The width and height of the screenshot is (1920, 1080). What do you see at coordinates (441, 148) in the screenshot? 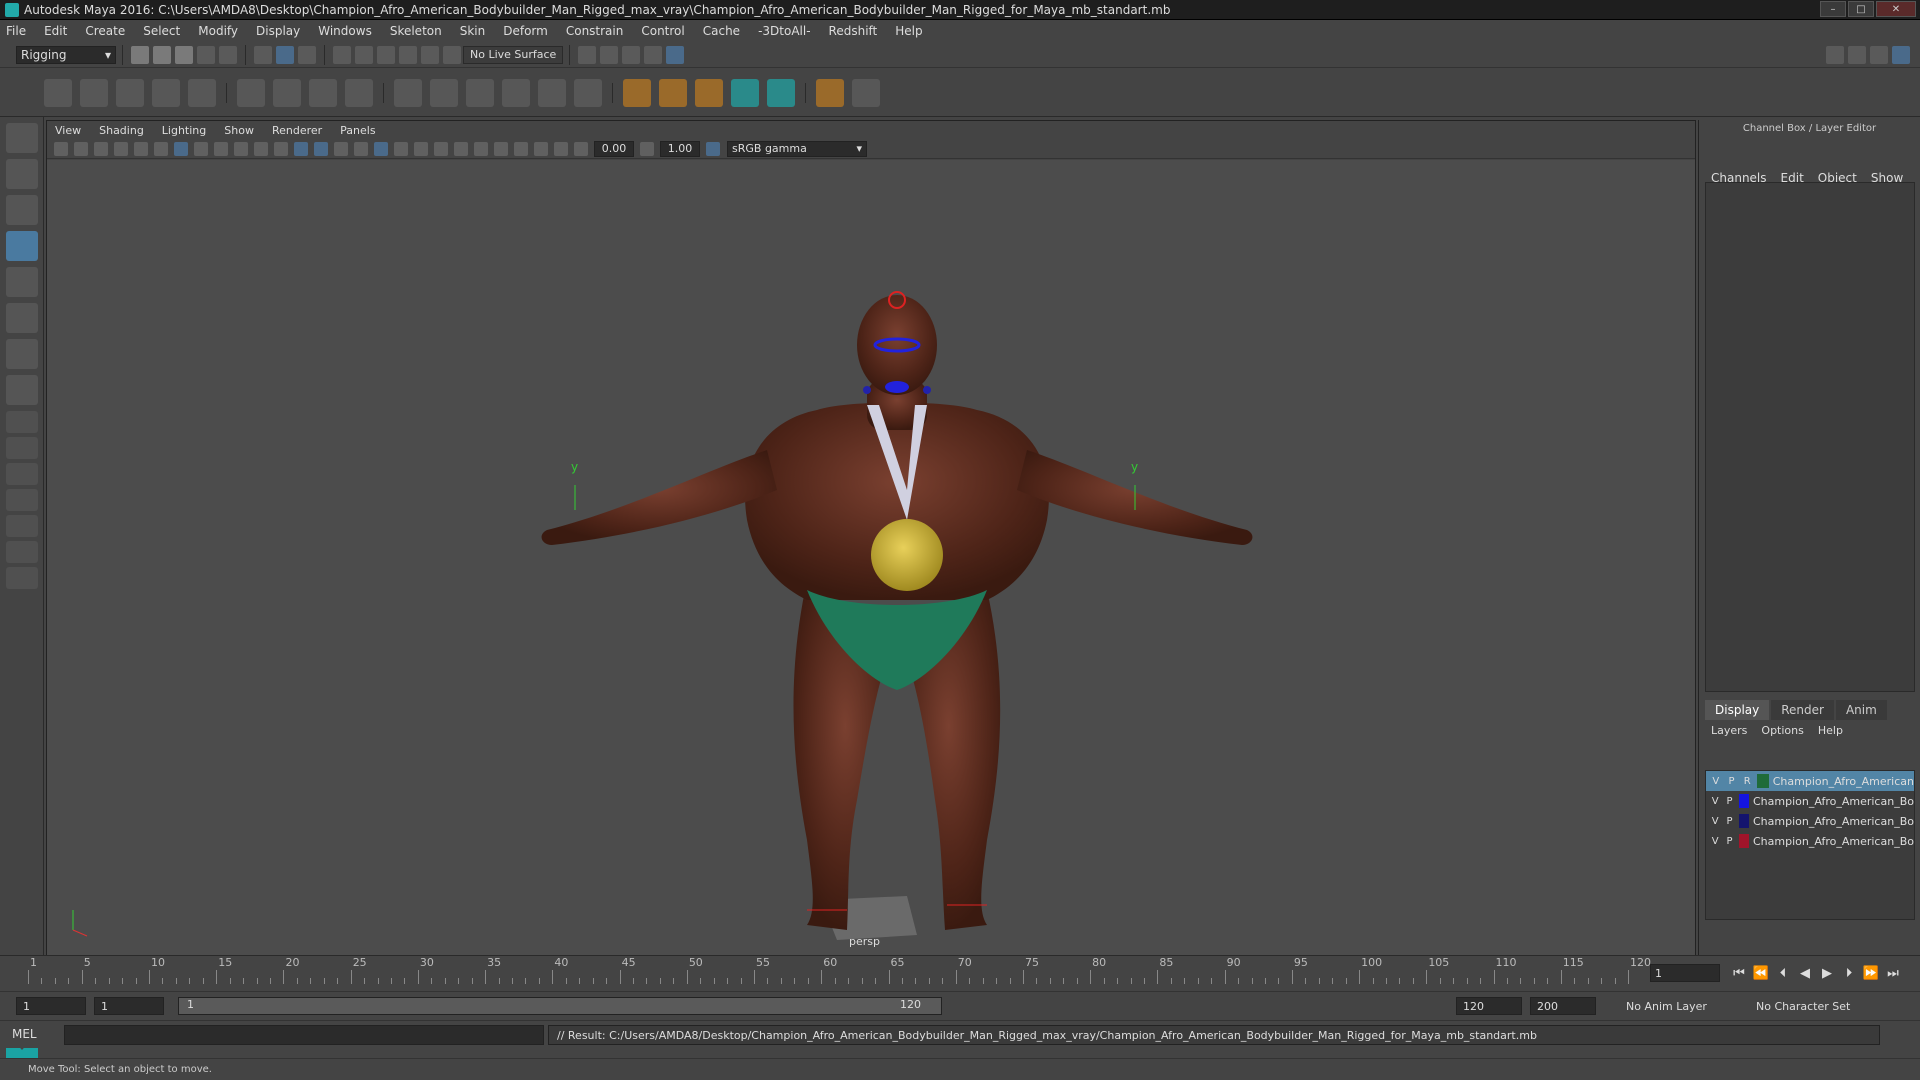
I see `screen-space-ao-icon` at bounding box center [441, 148].